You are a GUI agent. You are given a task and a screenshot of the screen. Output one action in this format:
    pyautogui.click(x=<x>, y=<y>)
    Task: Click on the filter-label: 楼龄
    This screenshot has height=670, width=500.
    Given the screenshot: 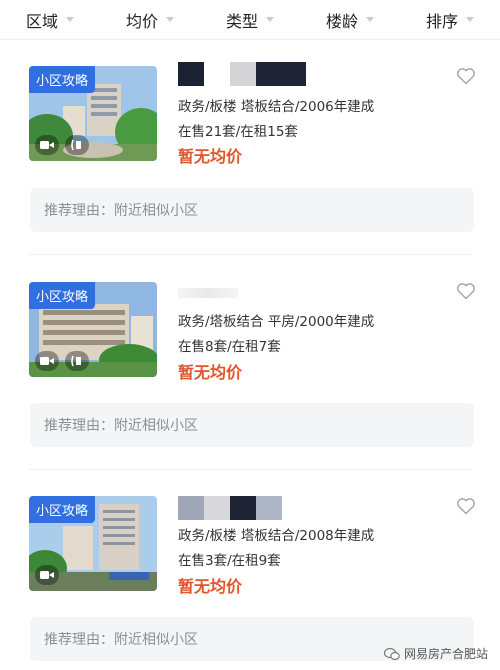 What is the action you would take?
    pyautogui.click(x=341, y=21)
    